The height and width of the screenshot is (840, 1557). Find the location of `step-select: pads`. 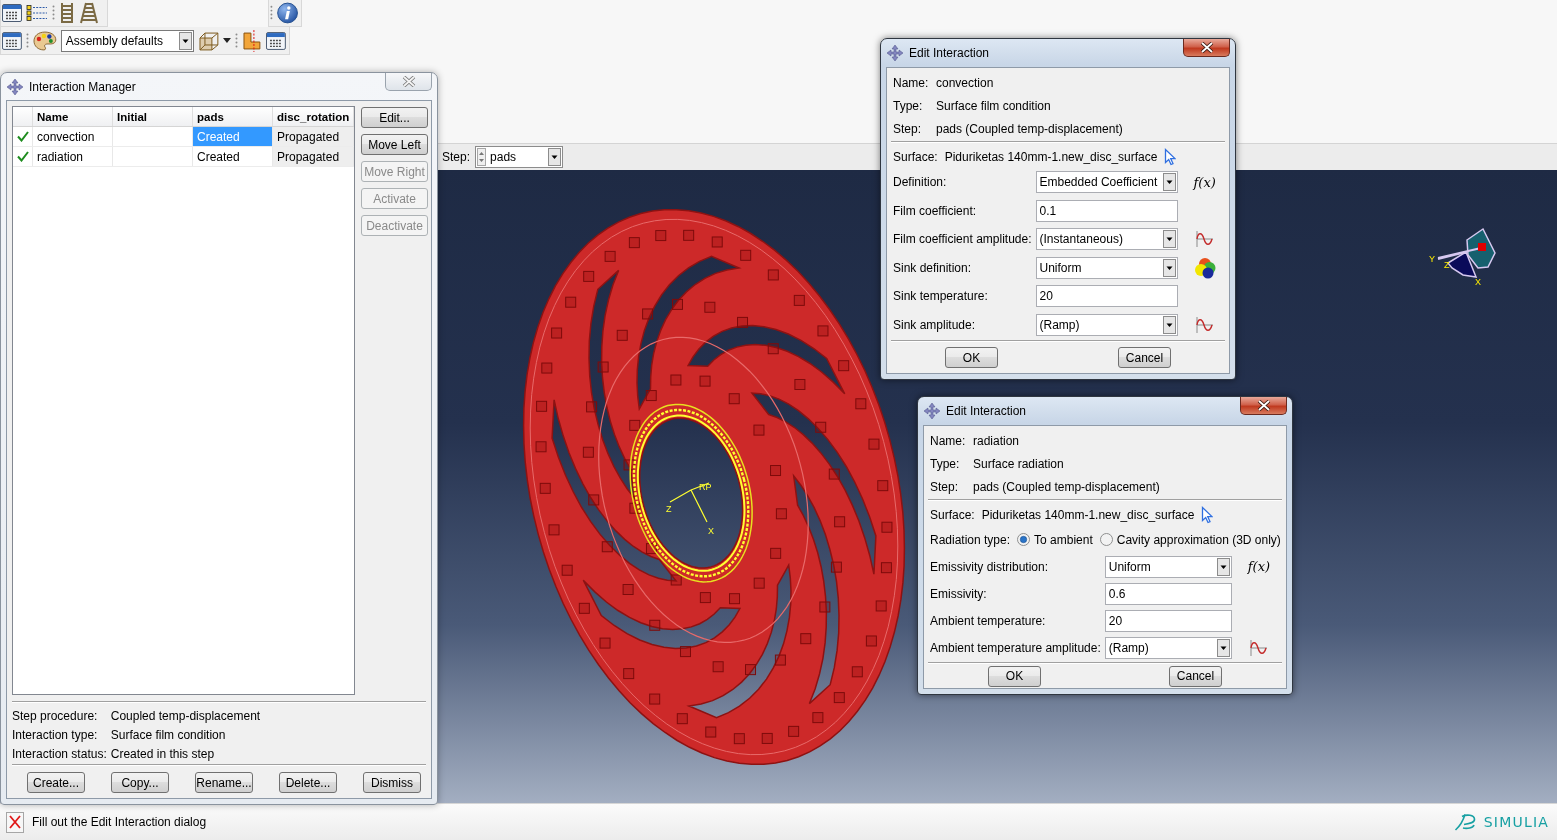

step-select: pads is located at coordinates (519, 157).